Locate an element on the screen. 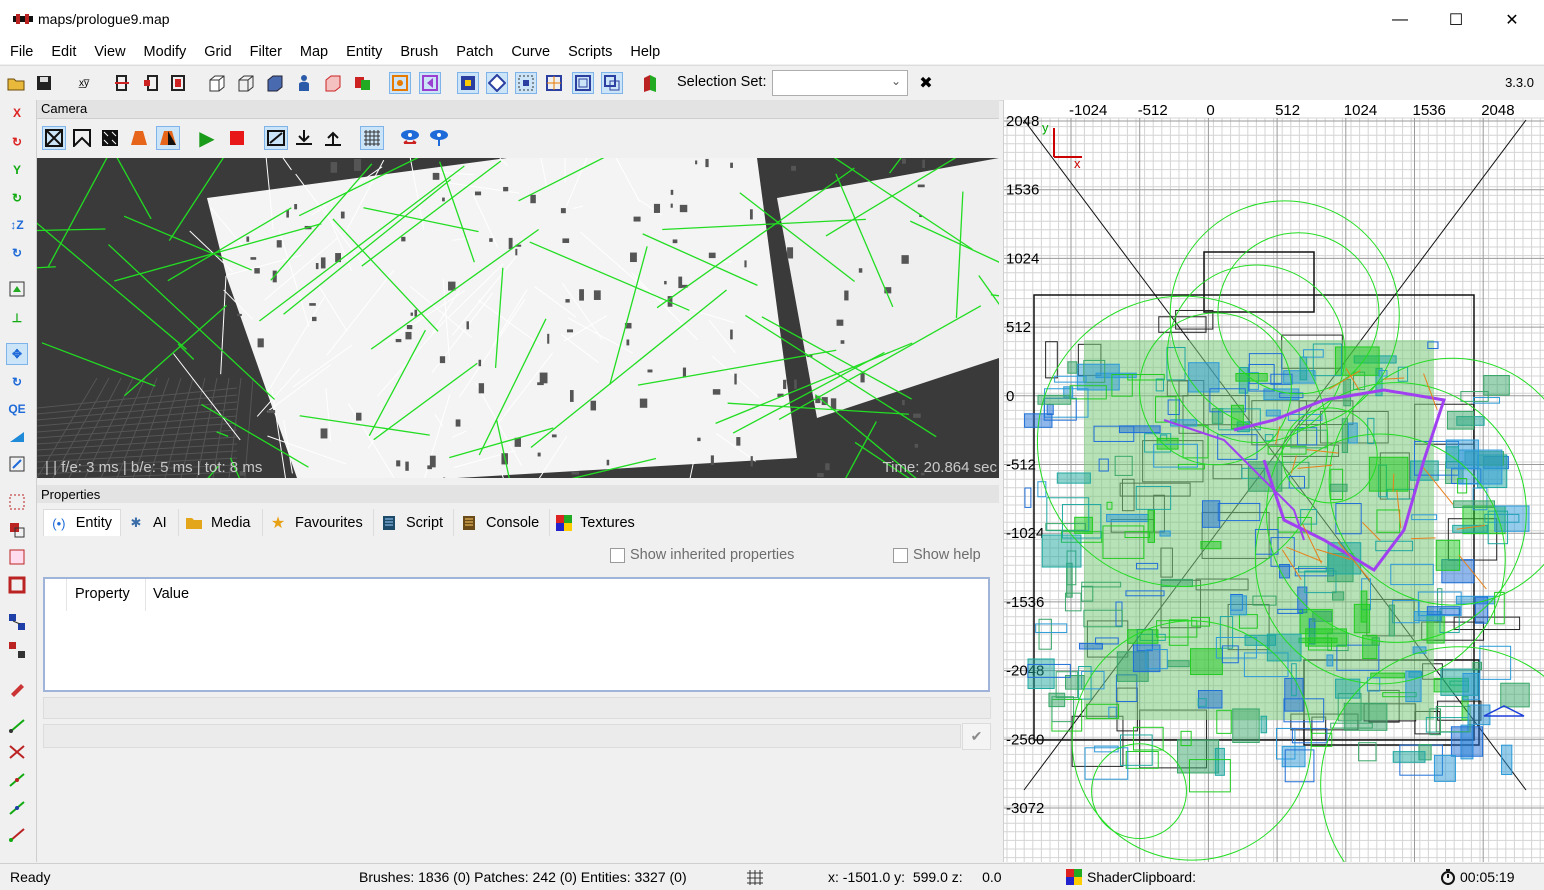 This screenshot has width=1544, height=890. cube-icon is located at coordinates (217, 83).